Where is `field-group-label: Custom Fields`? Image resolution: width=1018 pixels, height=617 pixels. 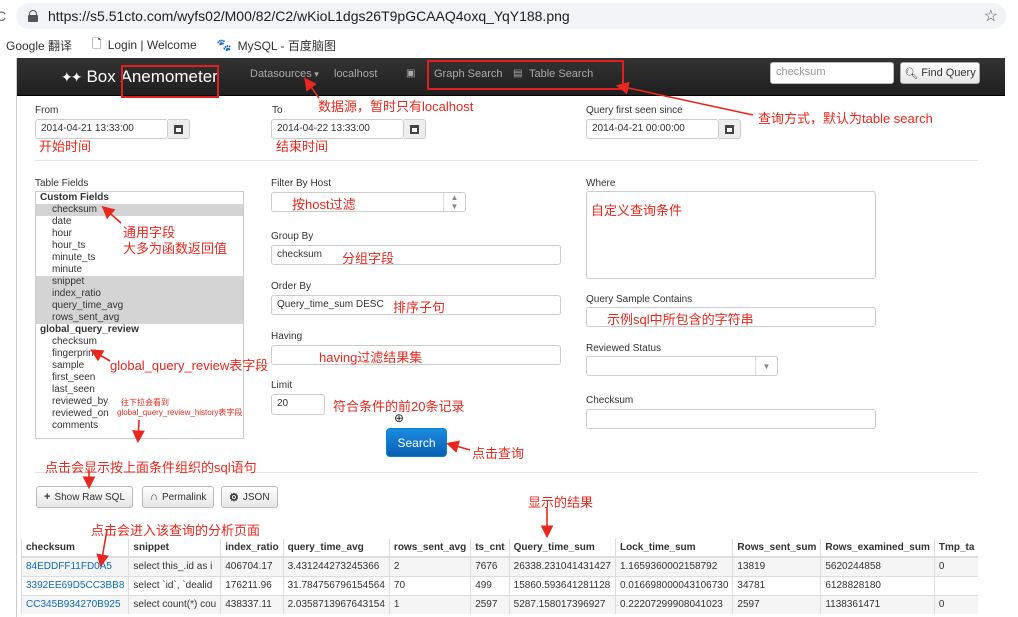 field-group-label: Custom Fields is located at coordinates (74, 197).